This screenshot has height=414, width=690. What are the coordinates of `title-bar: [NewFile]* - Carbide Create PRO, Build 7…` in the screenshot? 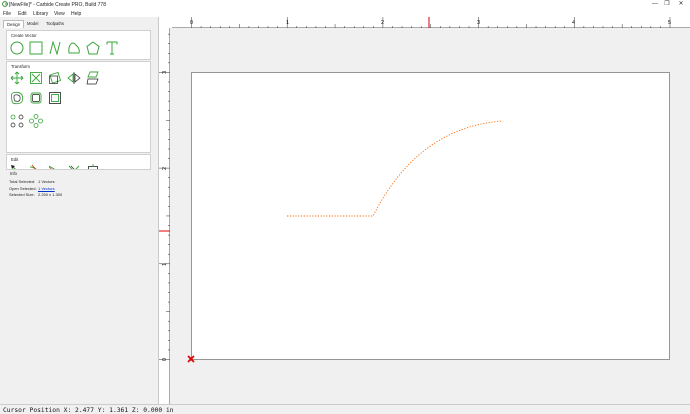 It's located at (345, 4).